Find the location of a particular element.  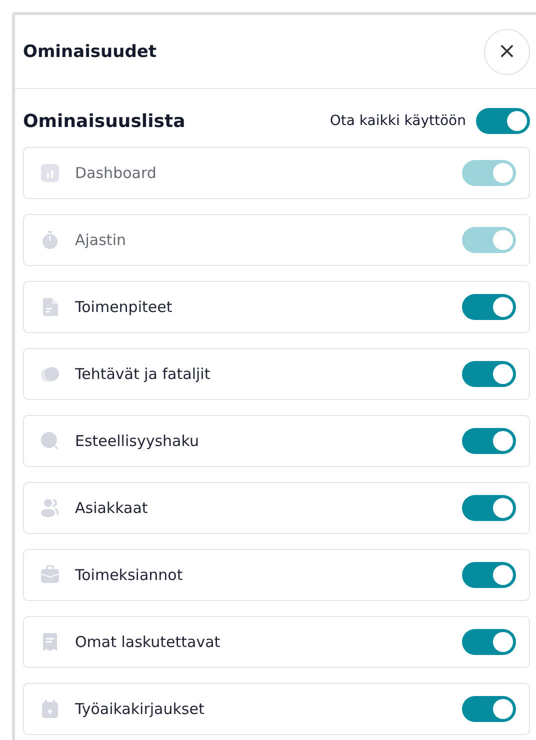

enable-all-toggle is located at coordinates (503, 121).